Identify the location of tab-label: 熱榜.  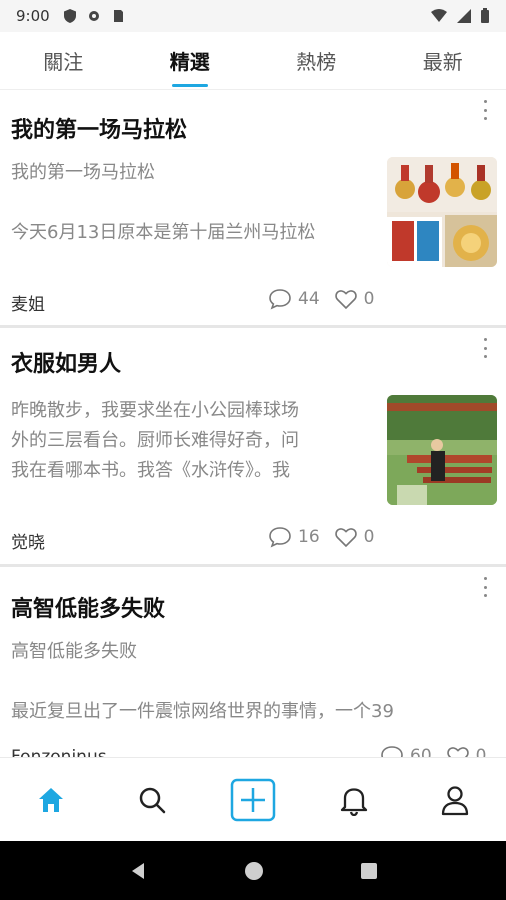
(316, 62).